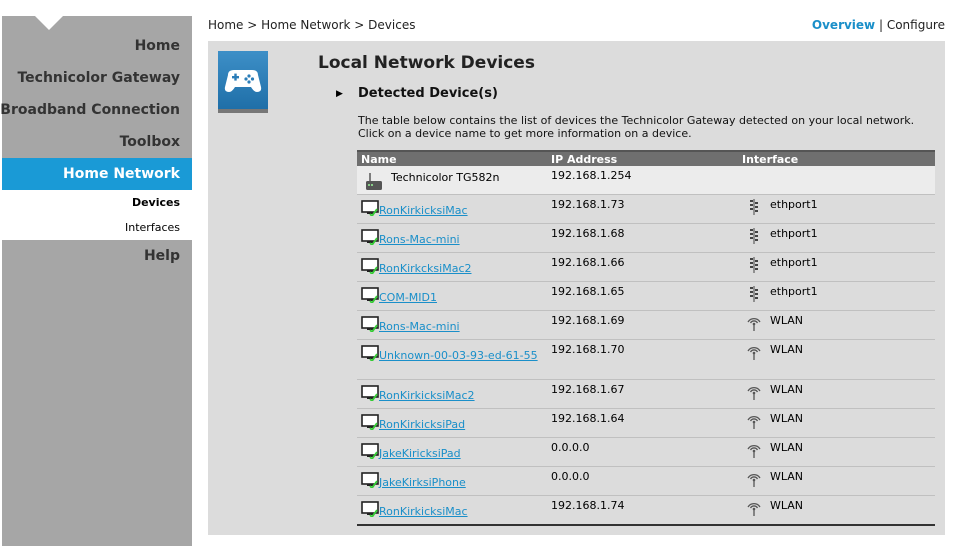  Describe the element at coordinates (90, 110) in the screenshot. I see `nav-broadband-connection: Broadband Connection` at that location.